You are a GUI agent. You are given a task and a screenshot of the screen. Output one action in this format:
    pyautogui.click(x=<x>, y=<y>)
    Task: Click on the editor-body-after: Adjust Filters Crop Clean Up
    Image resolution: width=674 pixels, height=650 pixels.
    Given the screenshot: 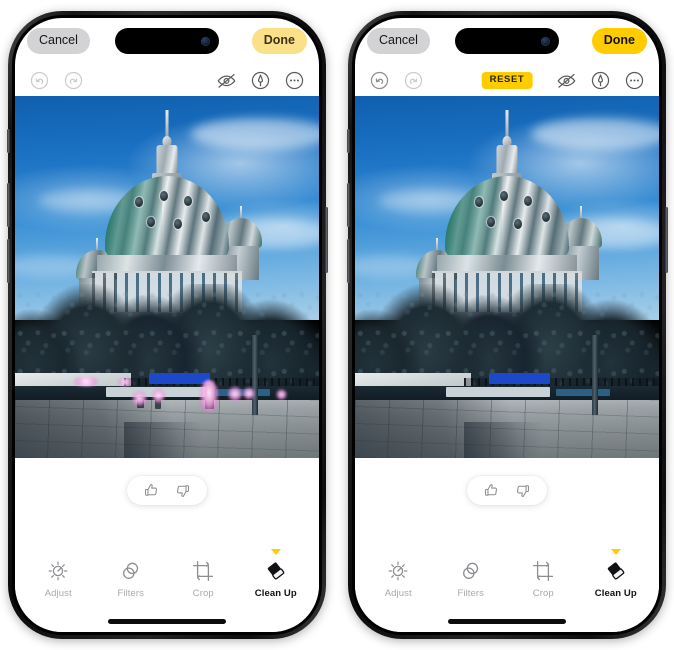 What is the action you would take?
    pyautogui.click(x=507, y=545)
    